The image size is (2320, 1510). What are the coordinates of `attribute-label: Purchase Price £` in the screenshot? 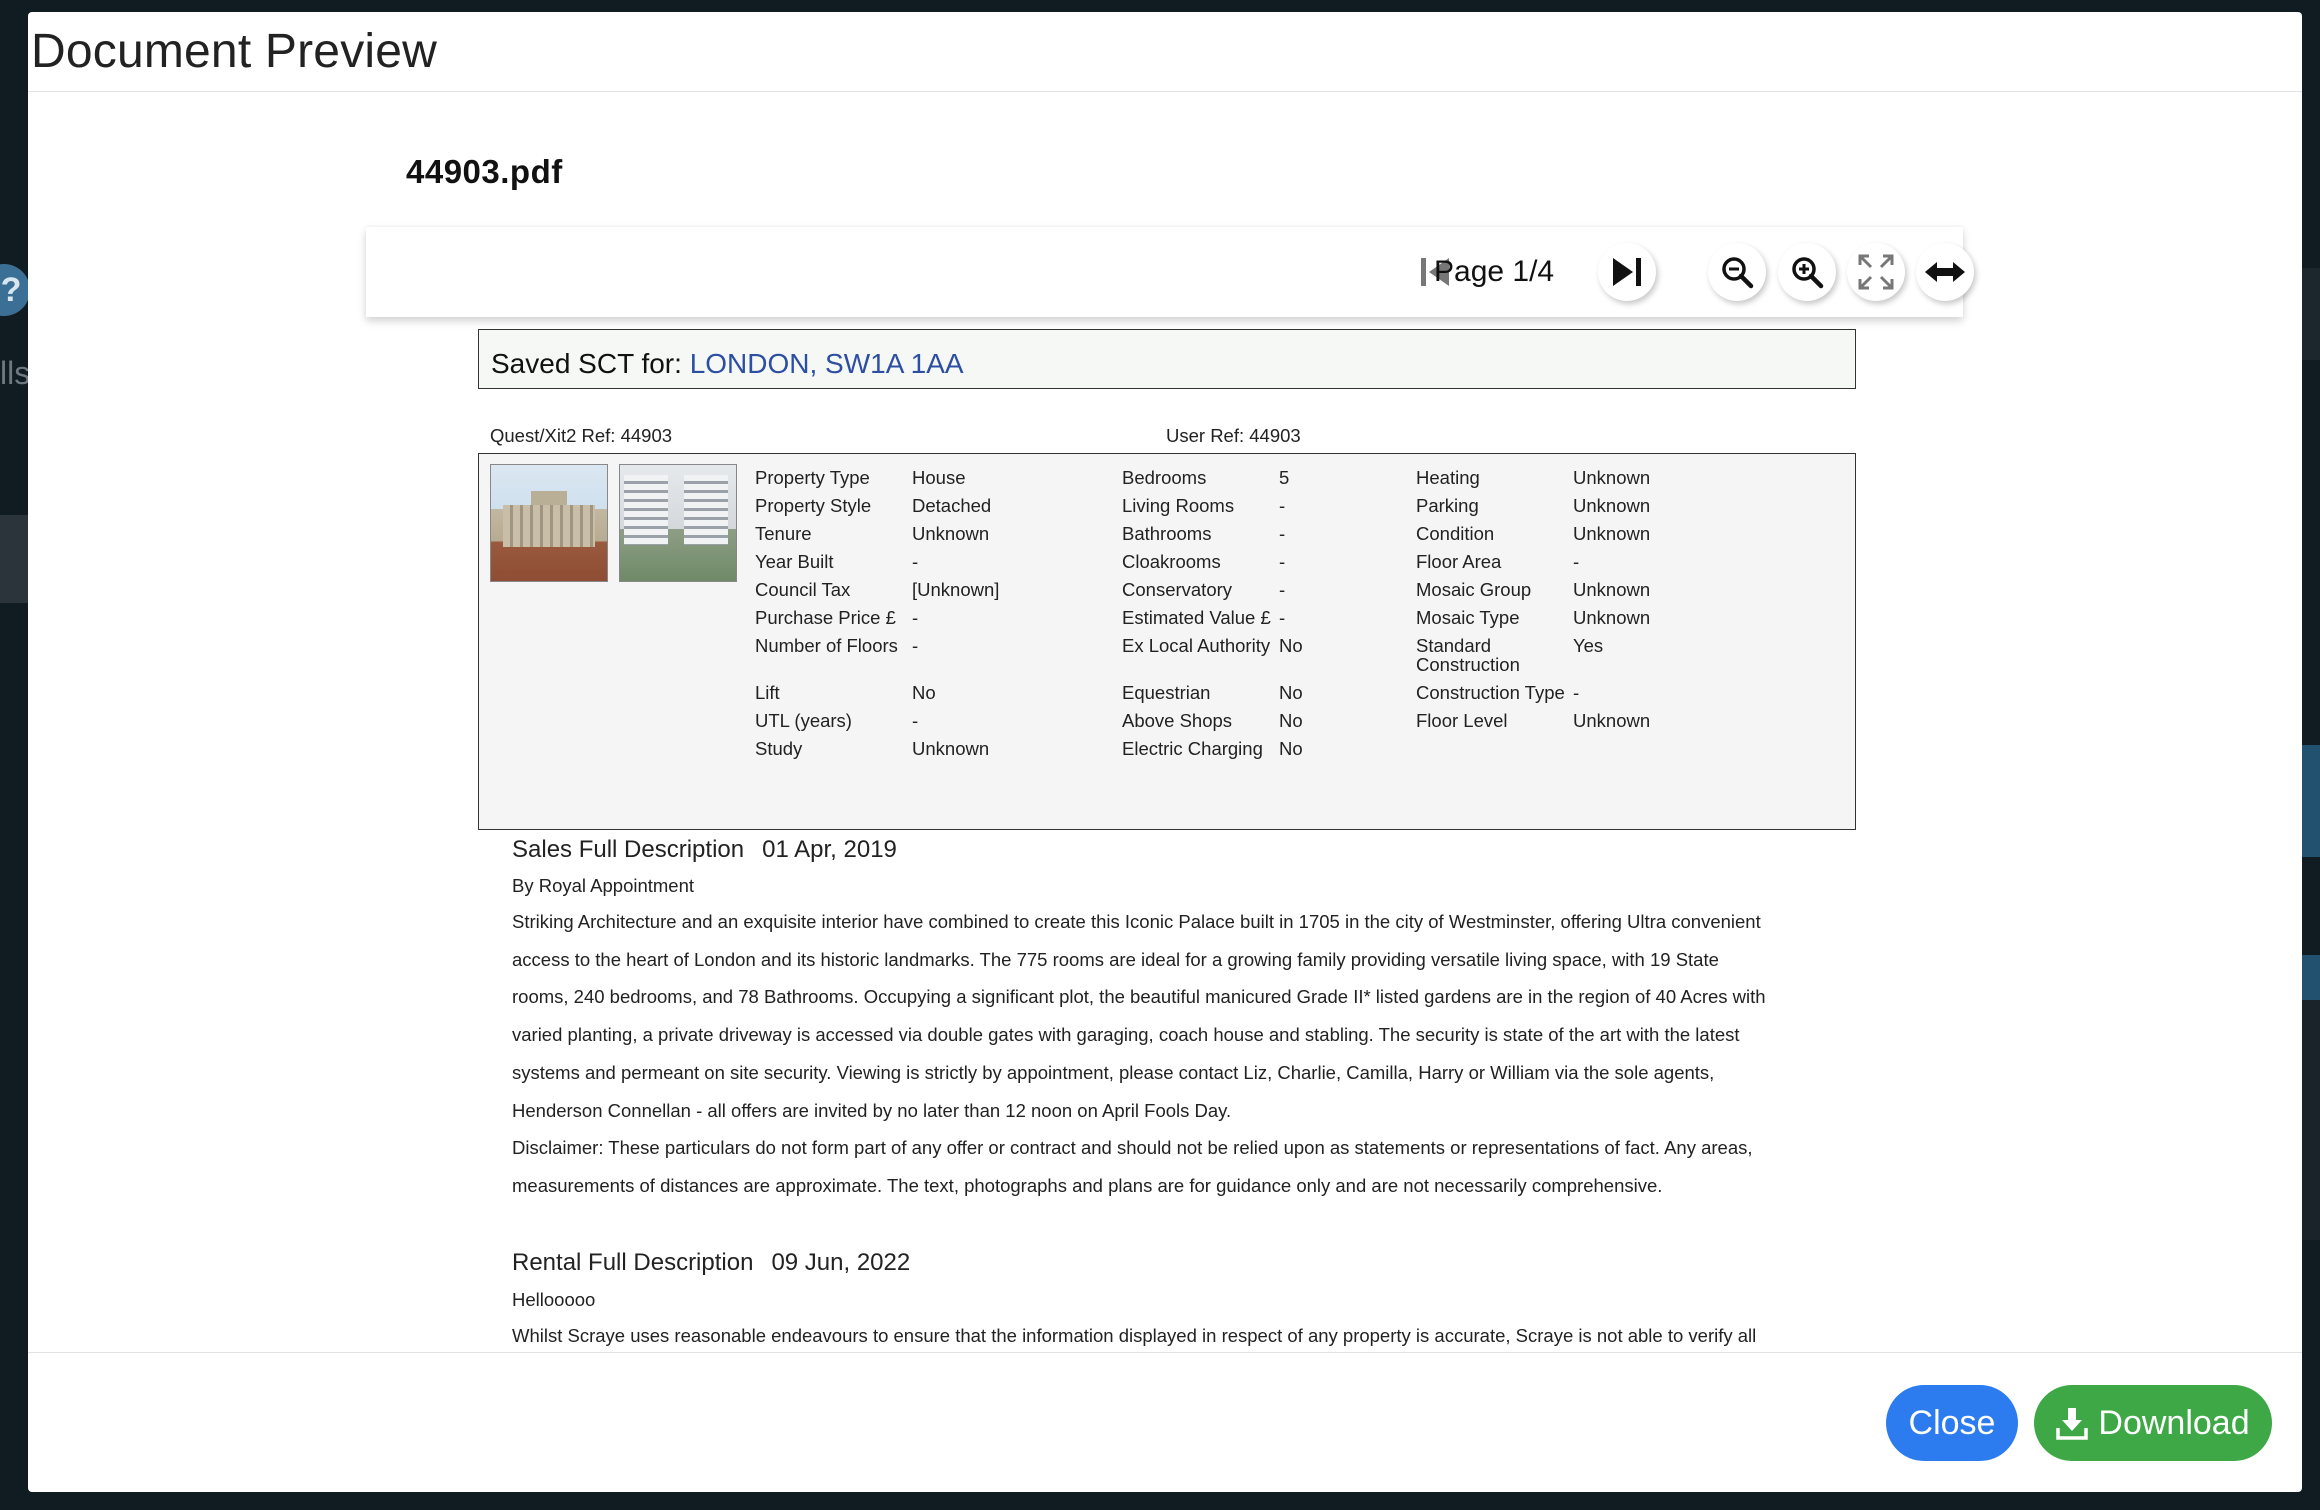 It's located at (825, 617).